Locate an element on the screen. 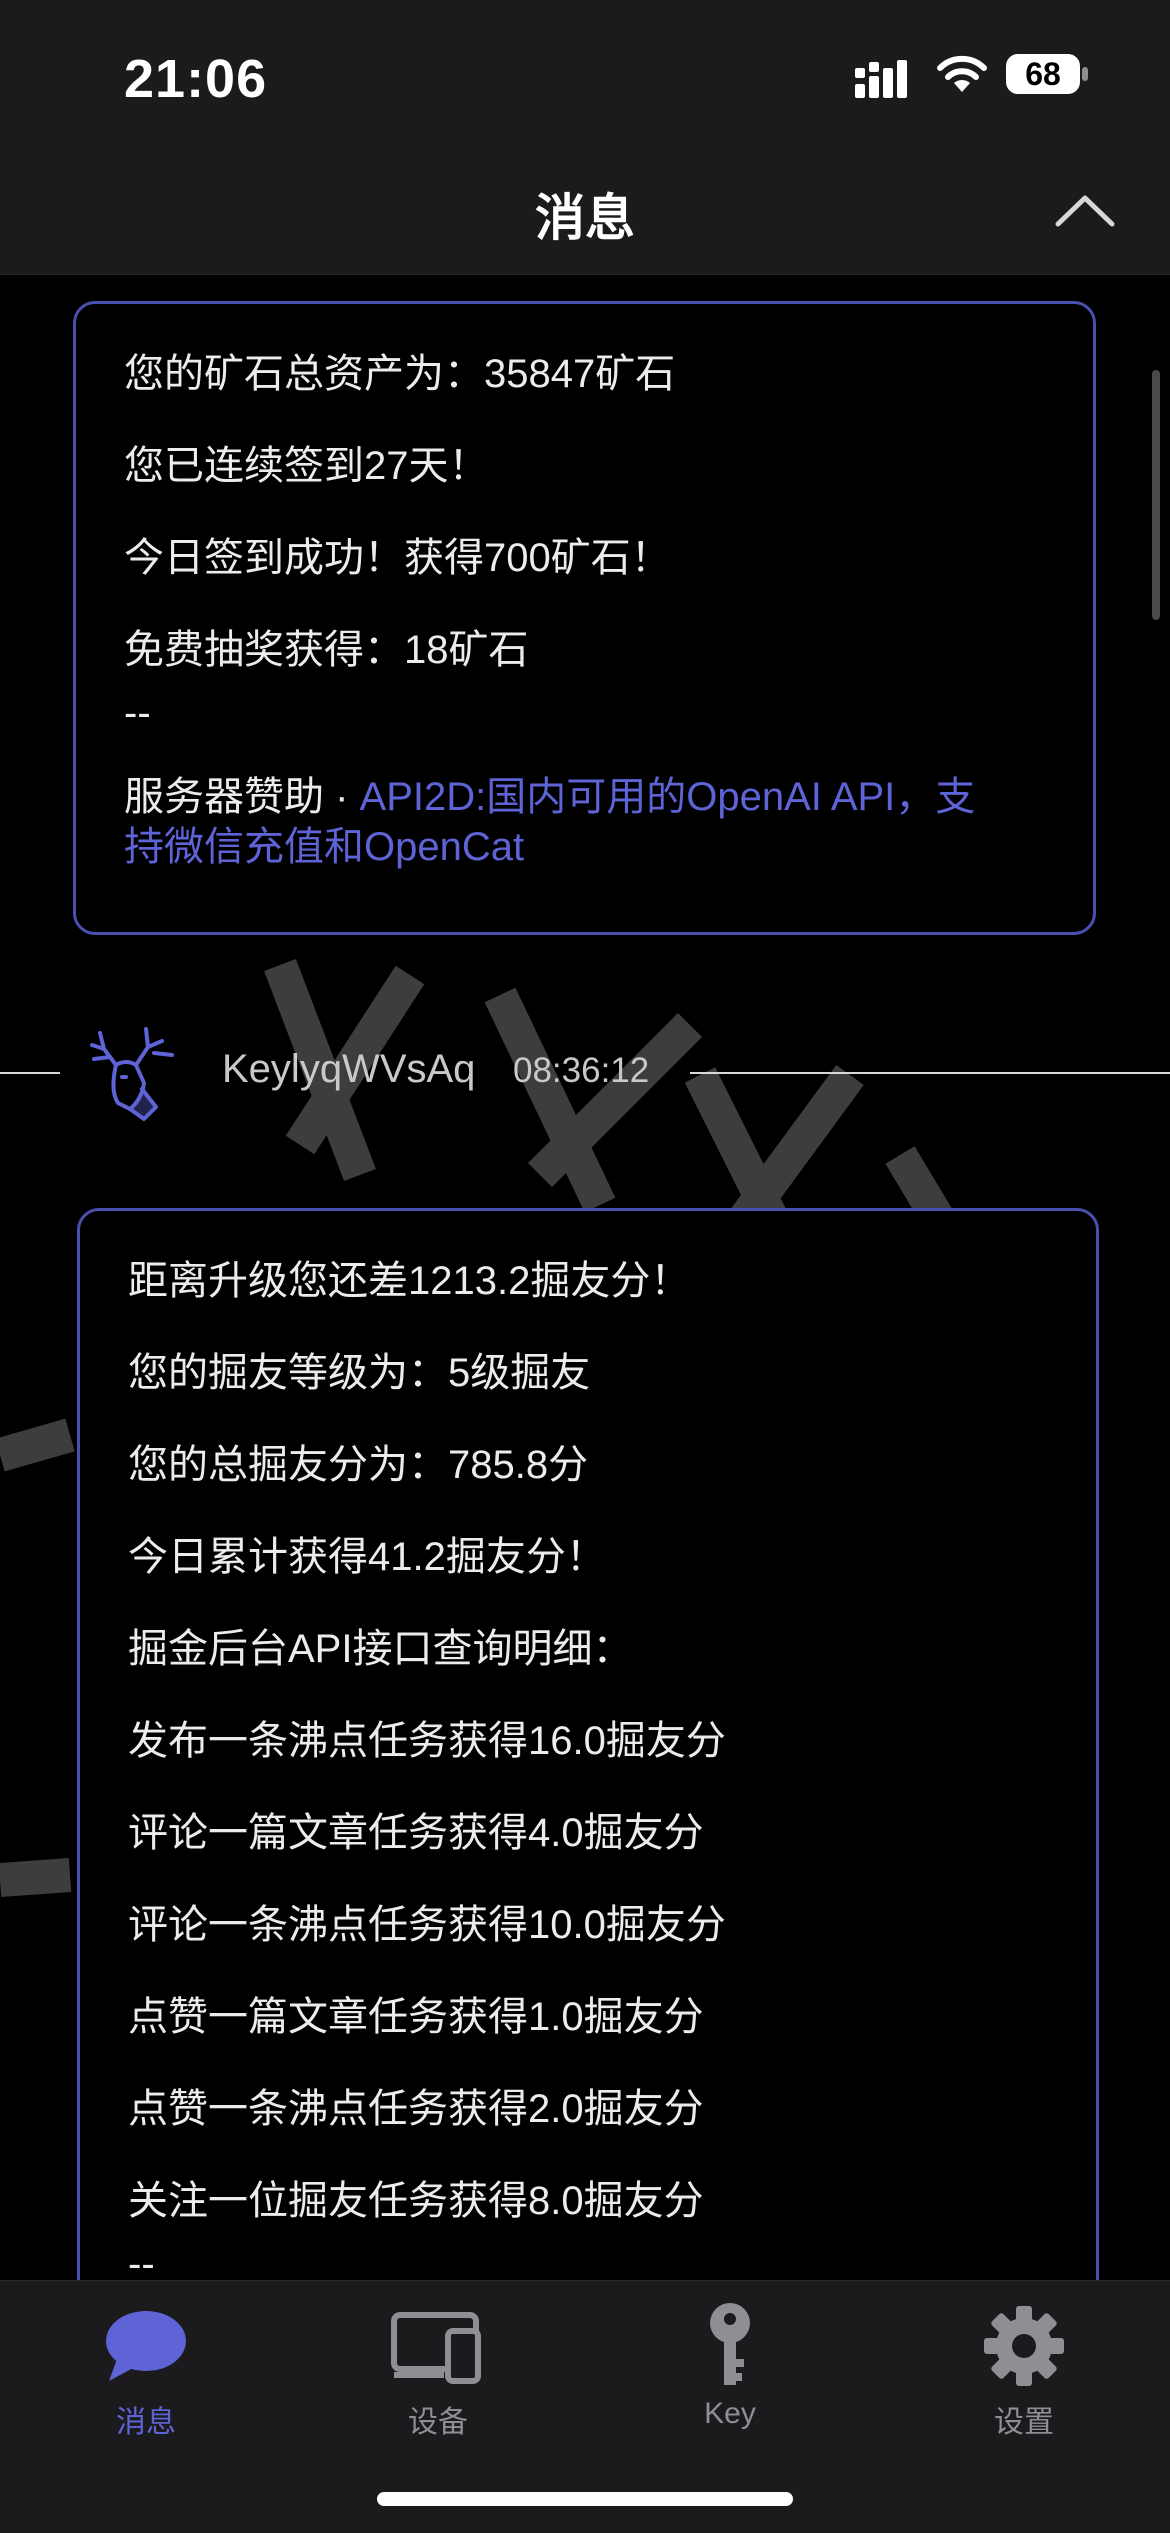  chevron-up-icon is located at coordinates (1085, 211).